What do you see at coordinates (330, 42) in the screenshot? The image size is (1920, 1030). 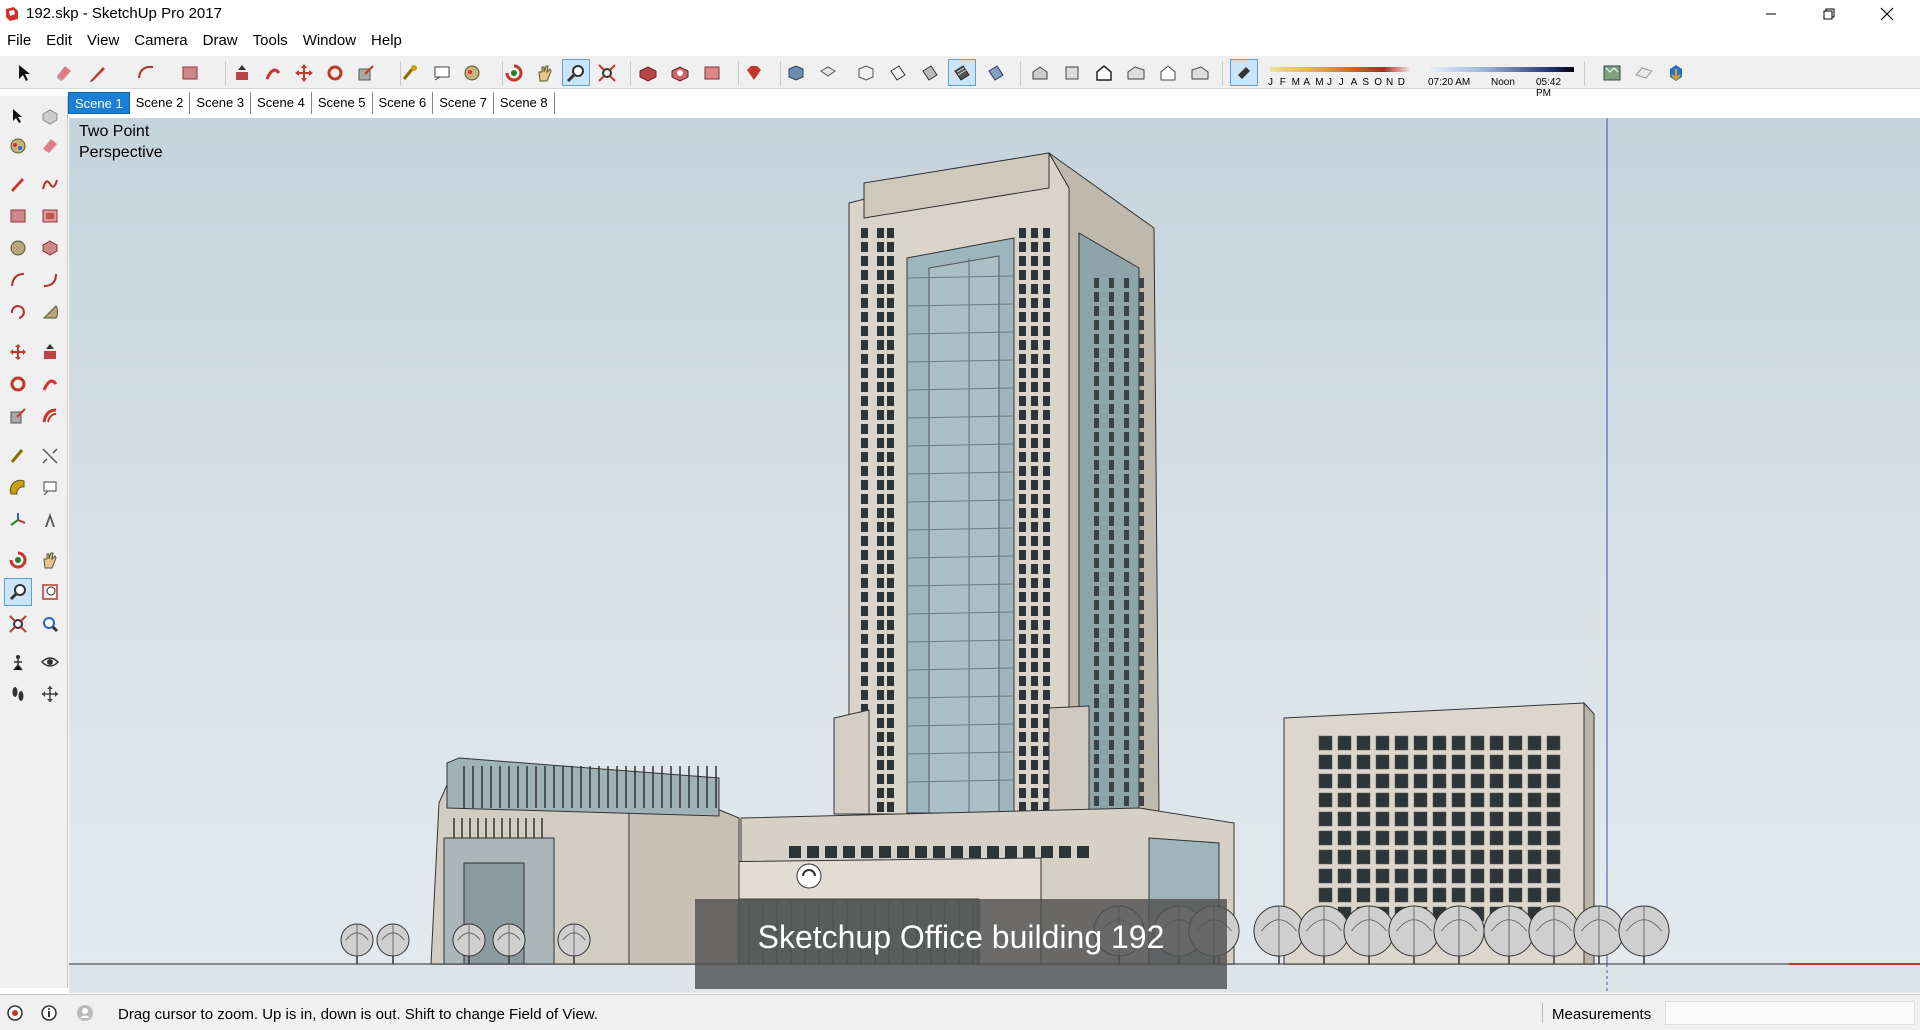 I see `menu-window: Window` at bounding box center [330, 42].